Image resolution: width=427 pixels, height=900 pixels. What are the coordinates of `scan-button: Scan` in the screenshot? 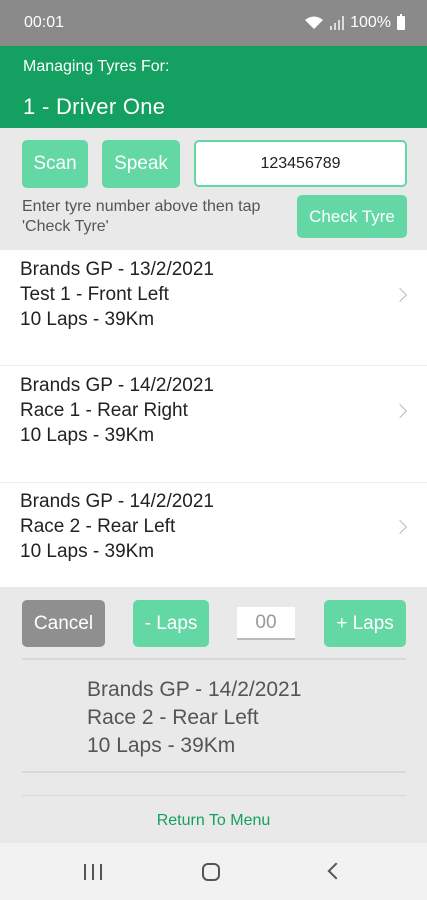 It's located at (55, 164).